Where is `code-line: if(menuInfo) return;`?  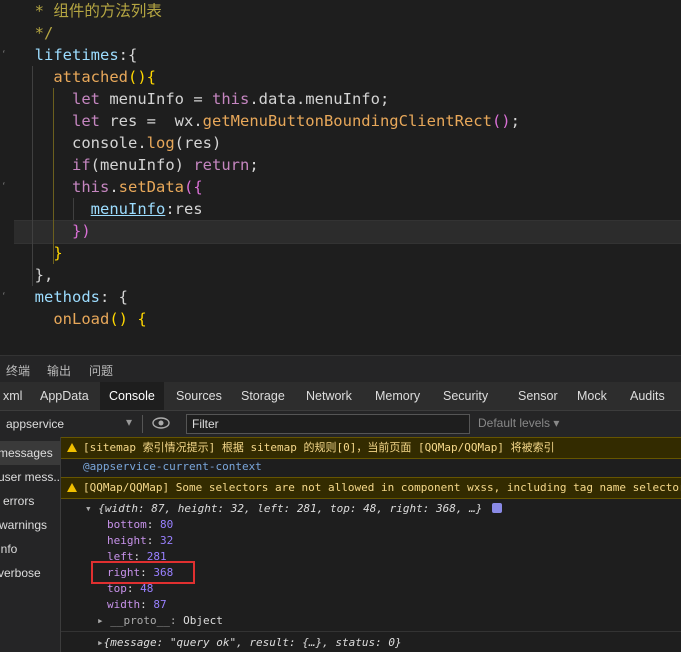 code-line: if(menuInfo) return; is located at coordinates (165, 165).